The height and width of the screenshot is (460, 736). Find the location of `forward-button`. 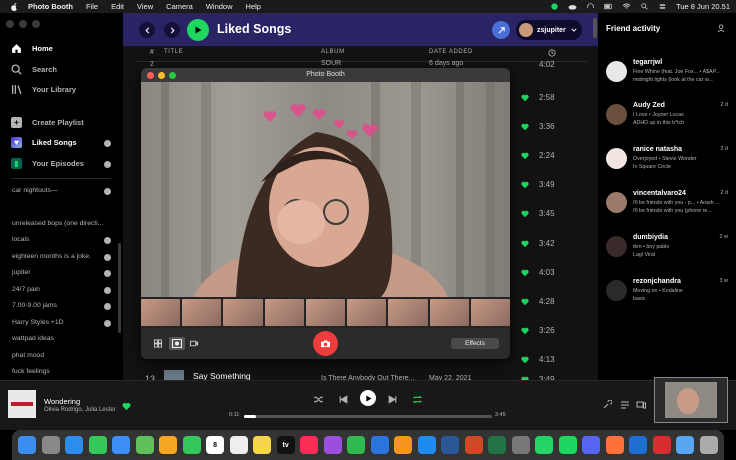

forward-button is located at coordinates (172, 30).